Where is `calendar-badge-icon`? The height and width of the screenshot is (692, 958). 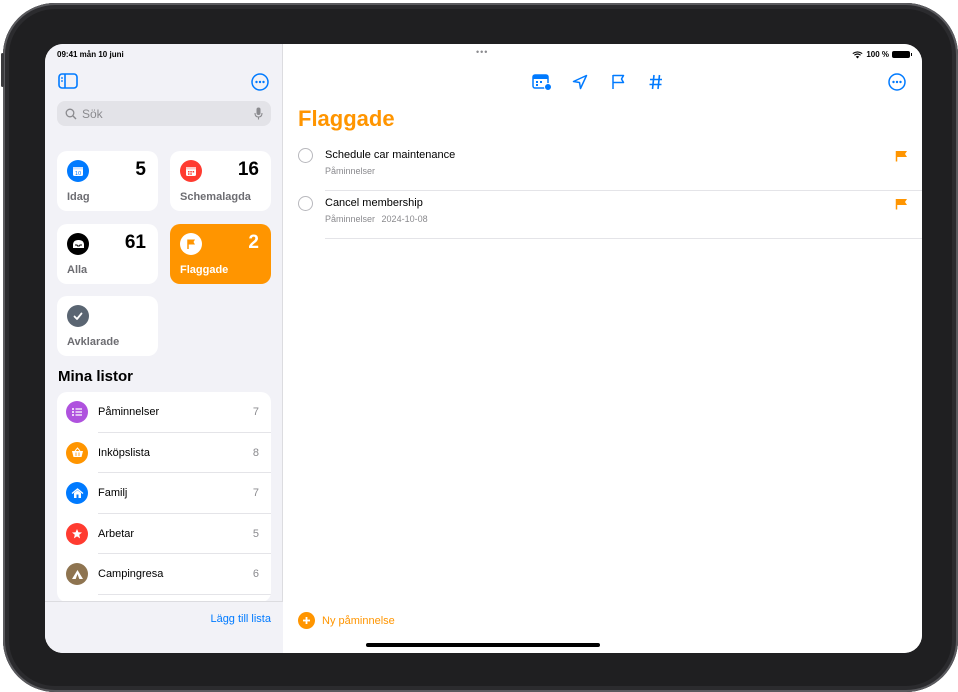
calendar-badge-icon is located at coordinates (542, 82).